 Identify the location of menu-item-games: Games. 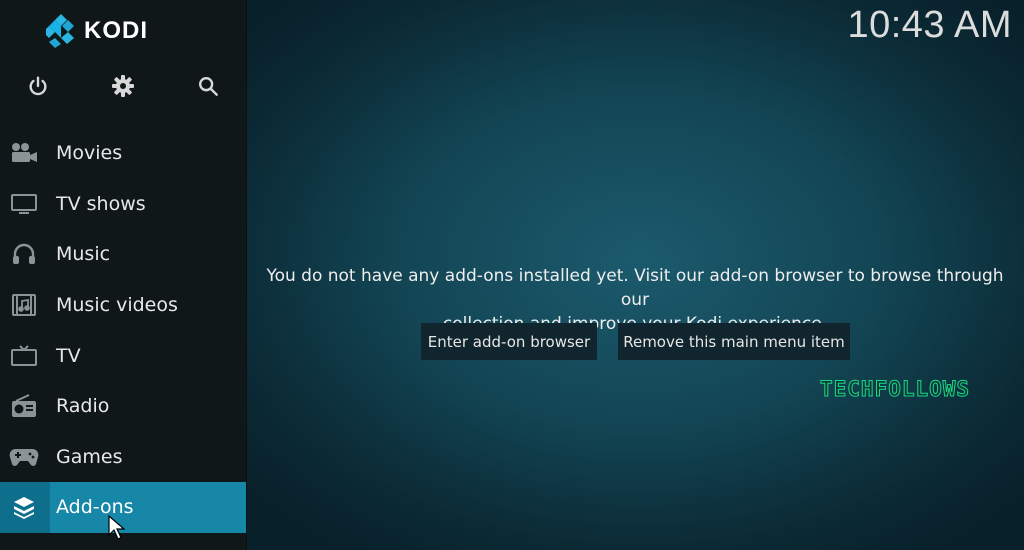
(123, 457).